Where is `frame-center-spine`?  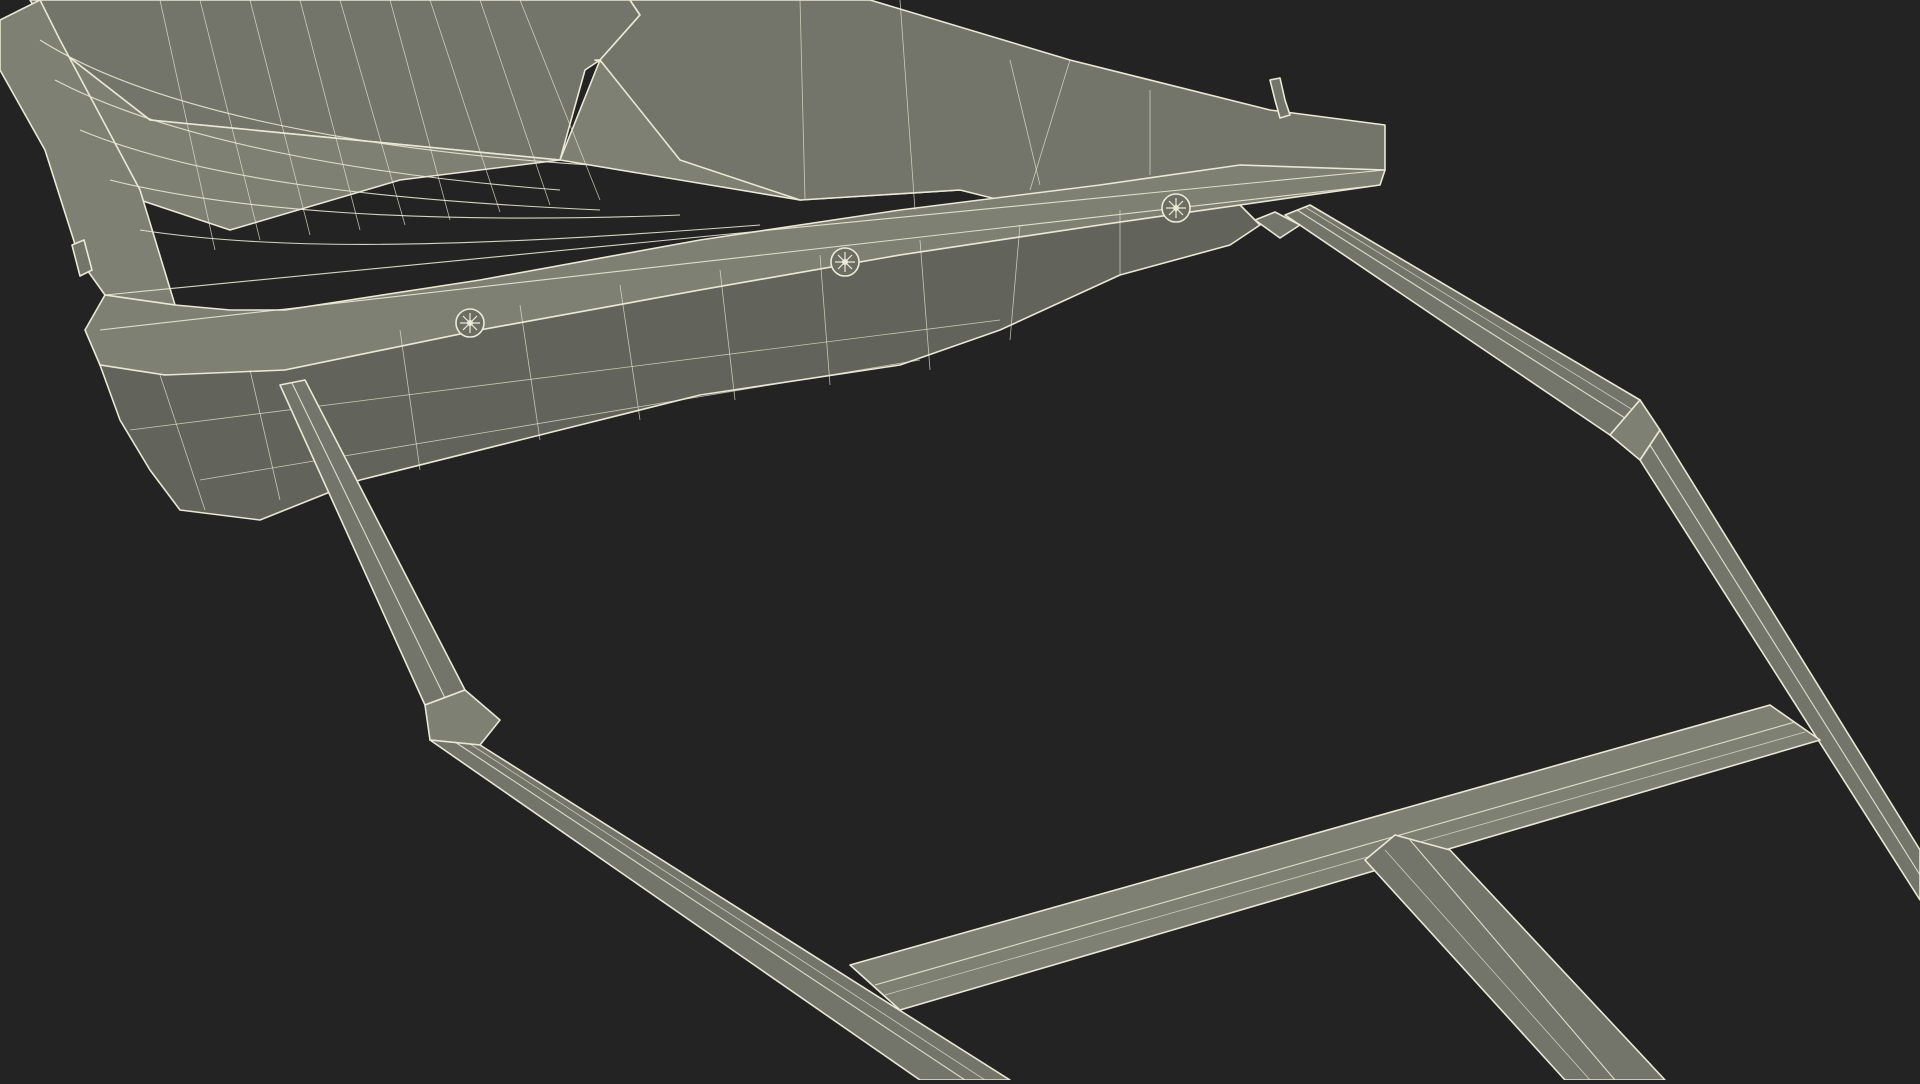 frame-center-spine is located at coordinates (1515, 957).